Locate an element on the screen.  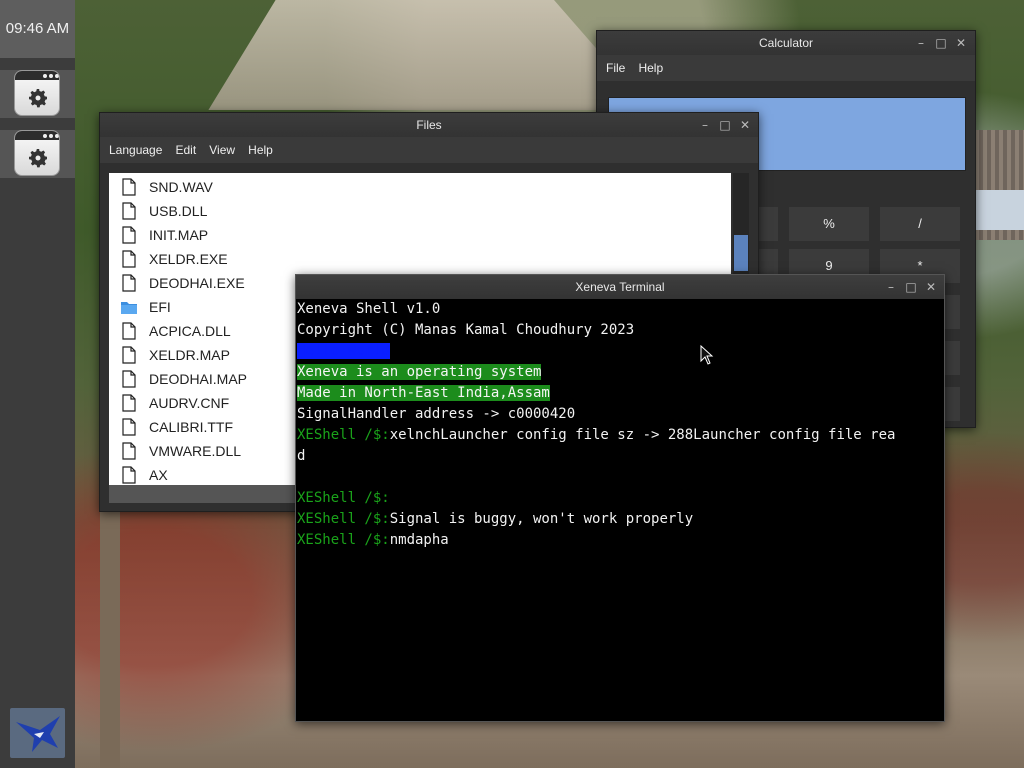
file-name: VMWARE.DLL is located at coordinates (195, 451).